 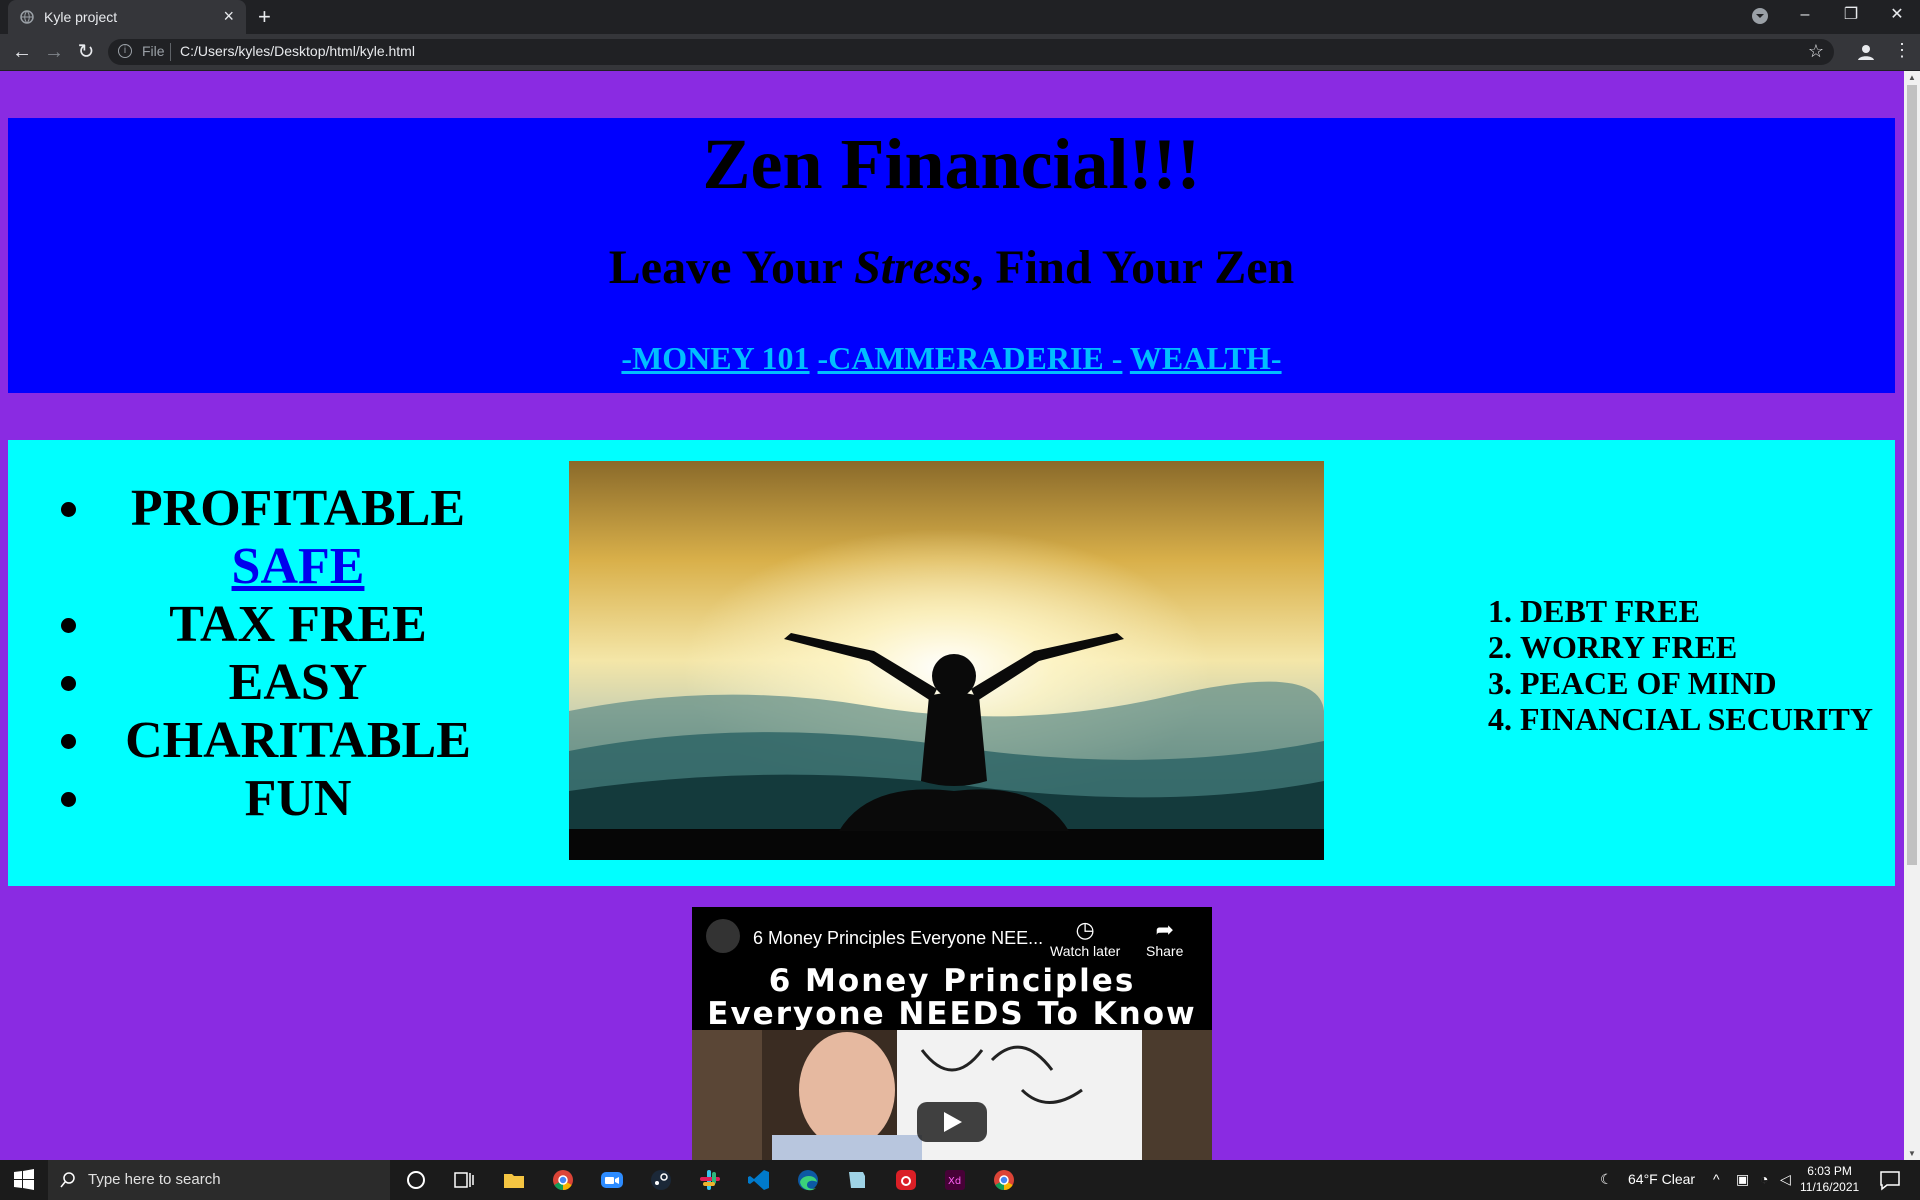 I want to click on tagline: Leave Your Stress, Find Your Zen, so click(x=951, y=267).